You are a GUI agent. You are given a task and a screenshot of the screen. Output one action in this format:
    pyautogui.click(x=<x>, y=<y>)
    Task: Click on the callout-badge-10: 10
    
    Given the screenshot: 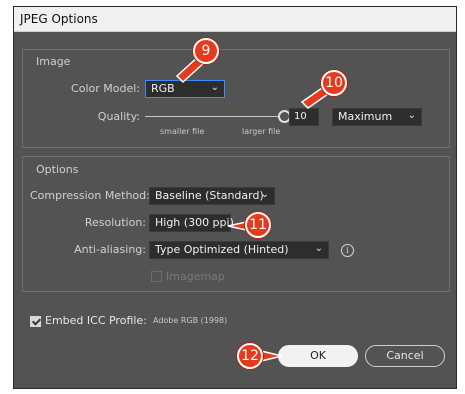 What is the action you would take?
    pyautogui.click(x=334, y=83)
    